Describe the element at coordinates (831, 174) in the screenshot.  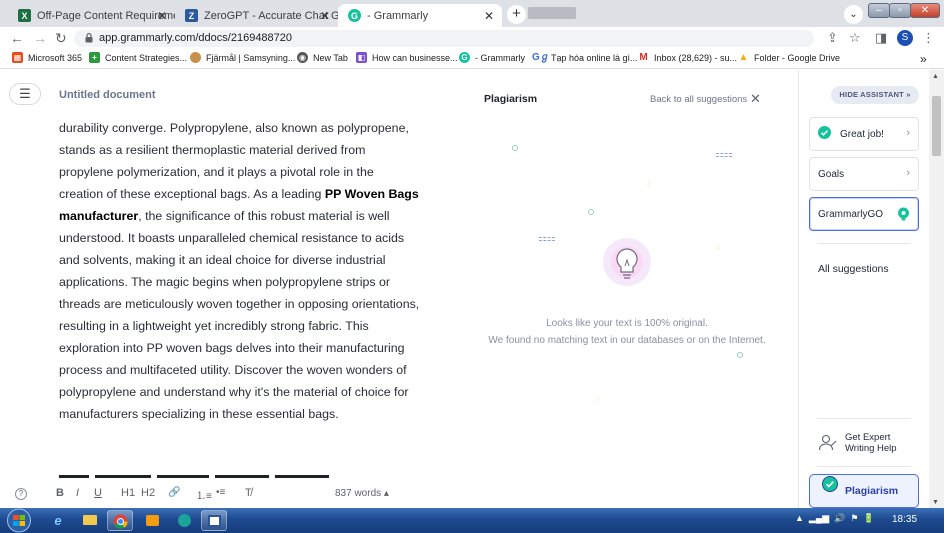
I see `goals-label: Goals` at that location.